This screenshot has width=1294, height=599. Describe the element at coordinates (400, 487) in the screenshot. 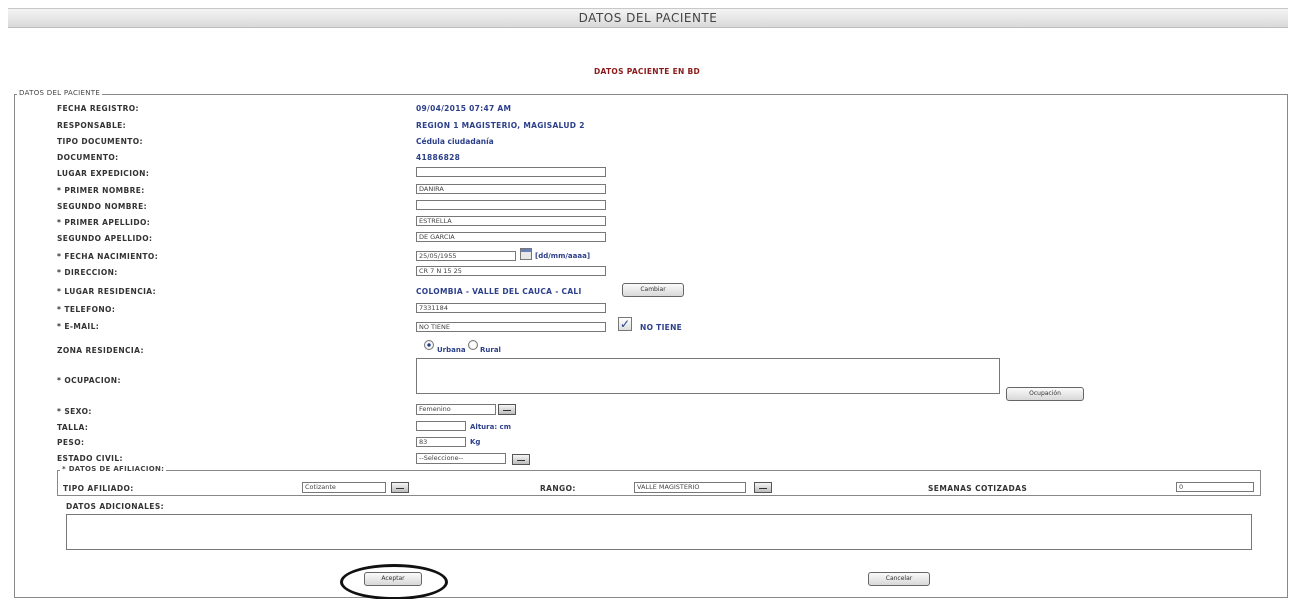

I see `tipo-afiliado-dropdown-button` at that location.